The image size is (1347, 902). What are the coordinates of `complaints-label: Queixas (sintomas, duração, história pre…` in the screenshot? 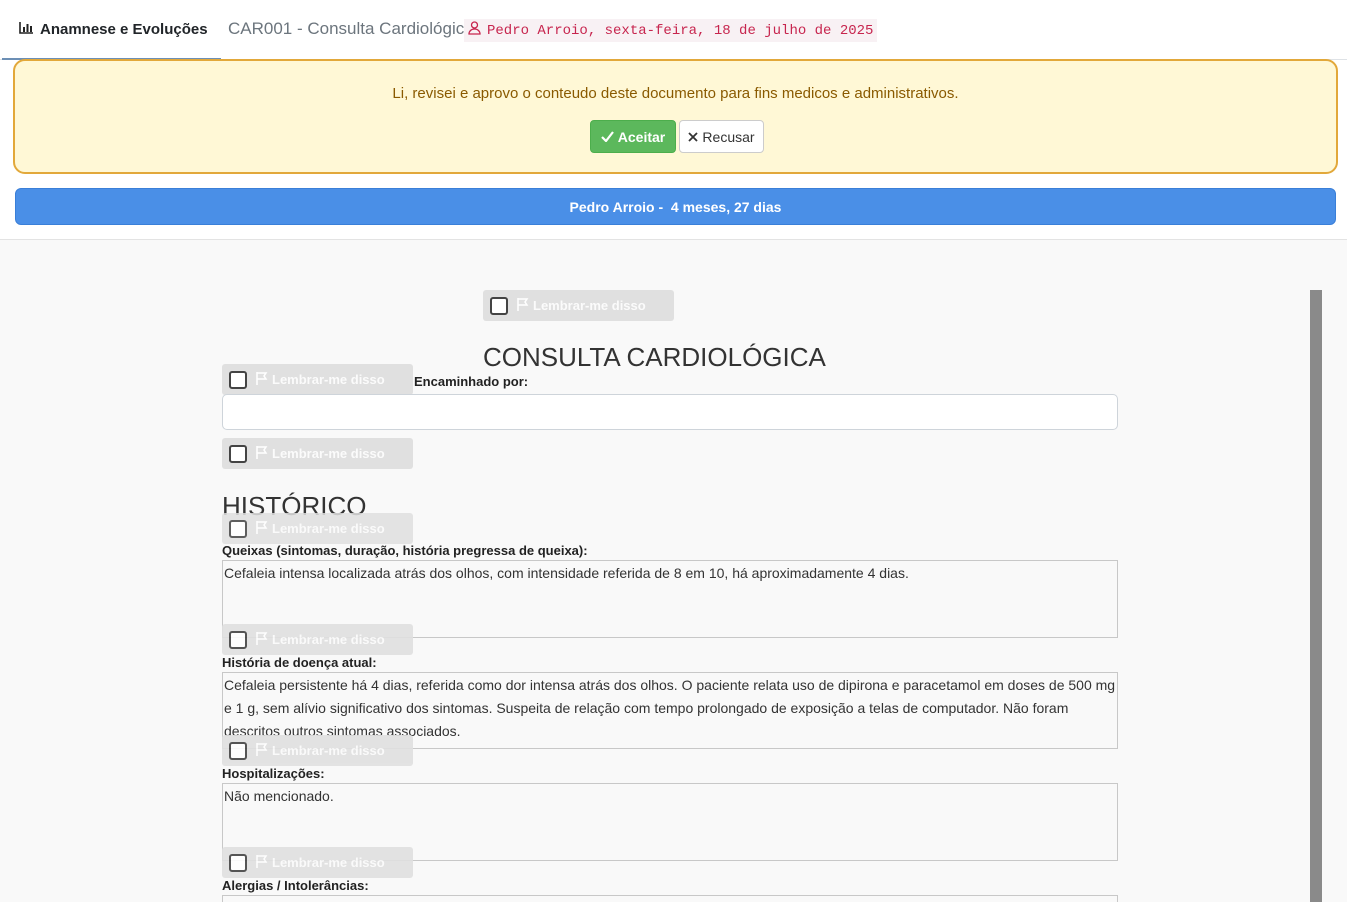 It's located at (405, 550).